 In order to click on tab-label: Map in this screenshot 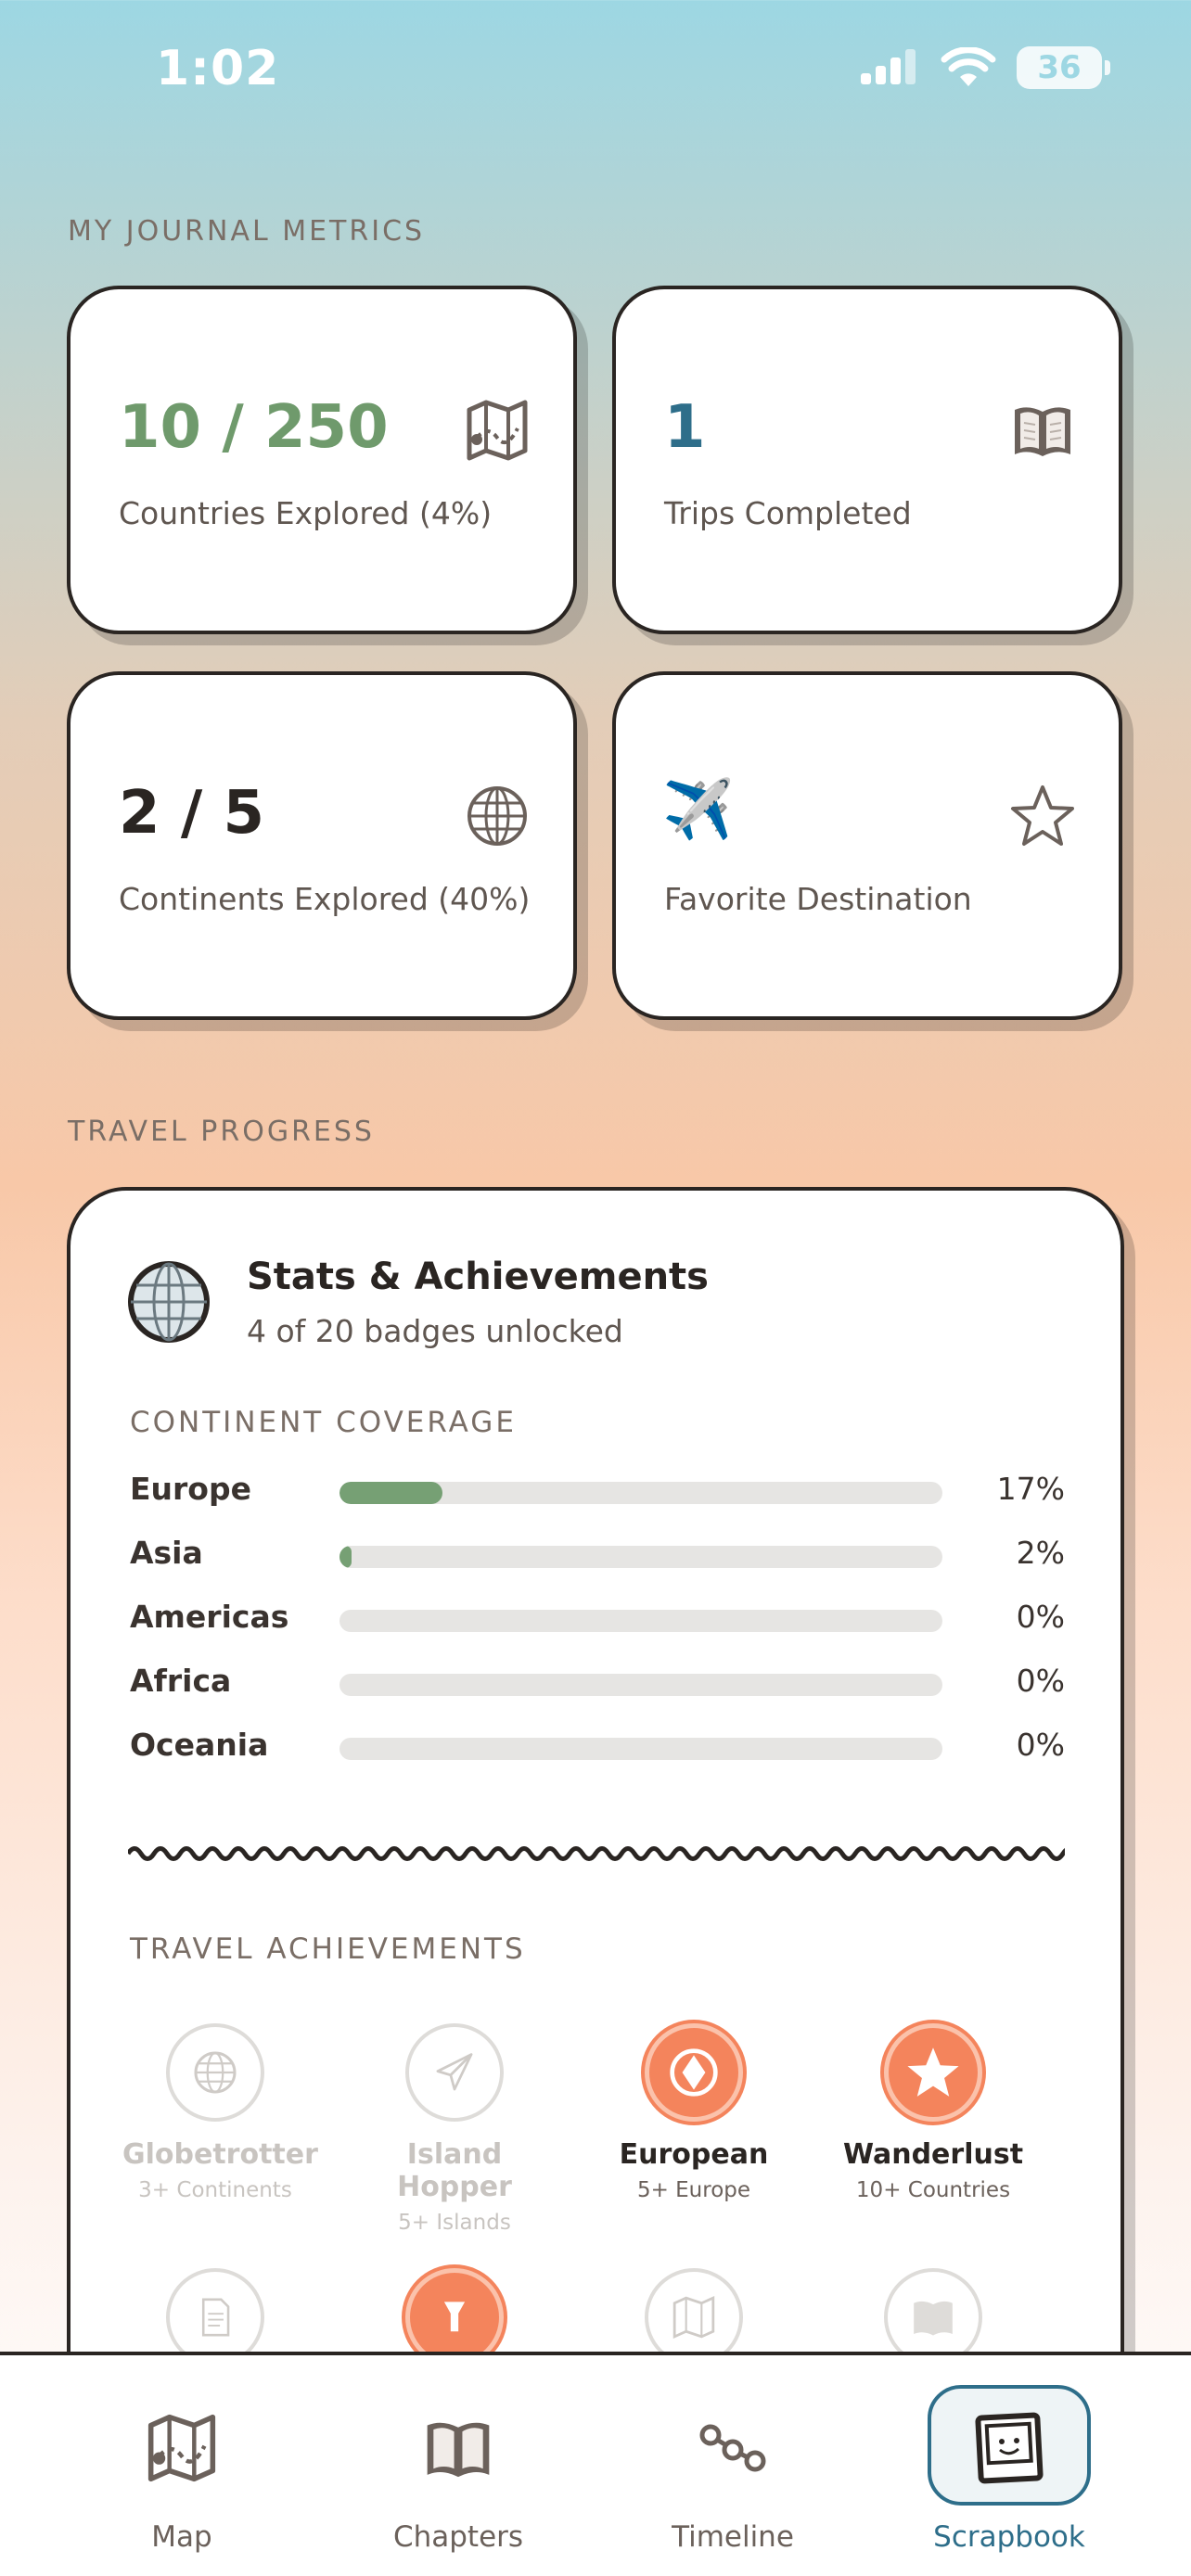, I will do `click(181, 2537)`.